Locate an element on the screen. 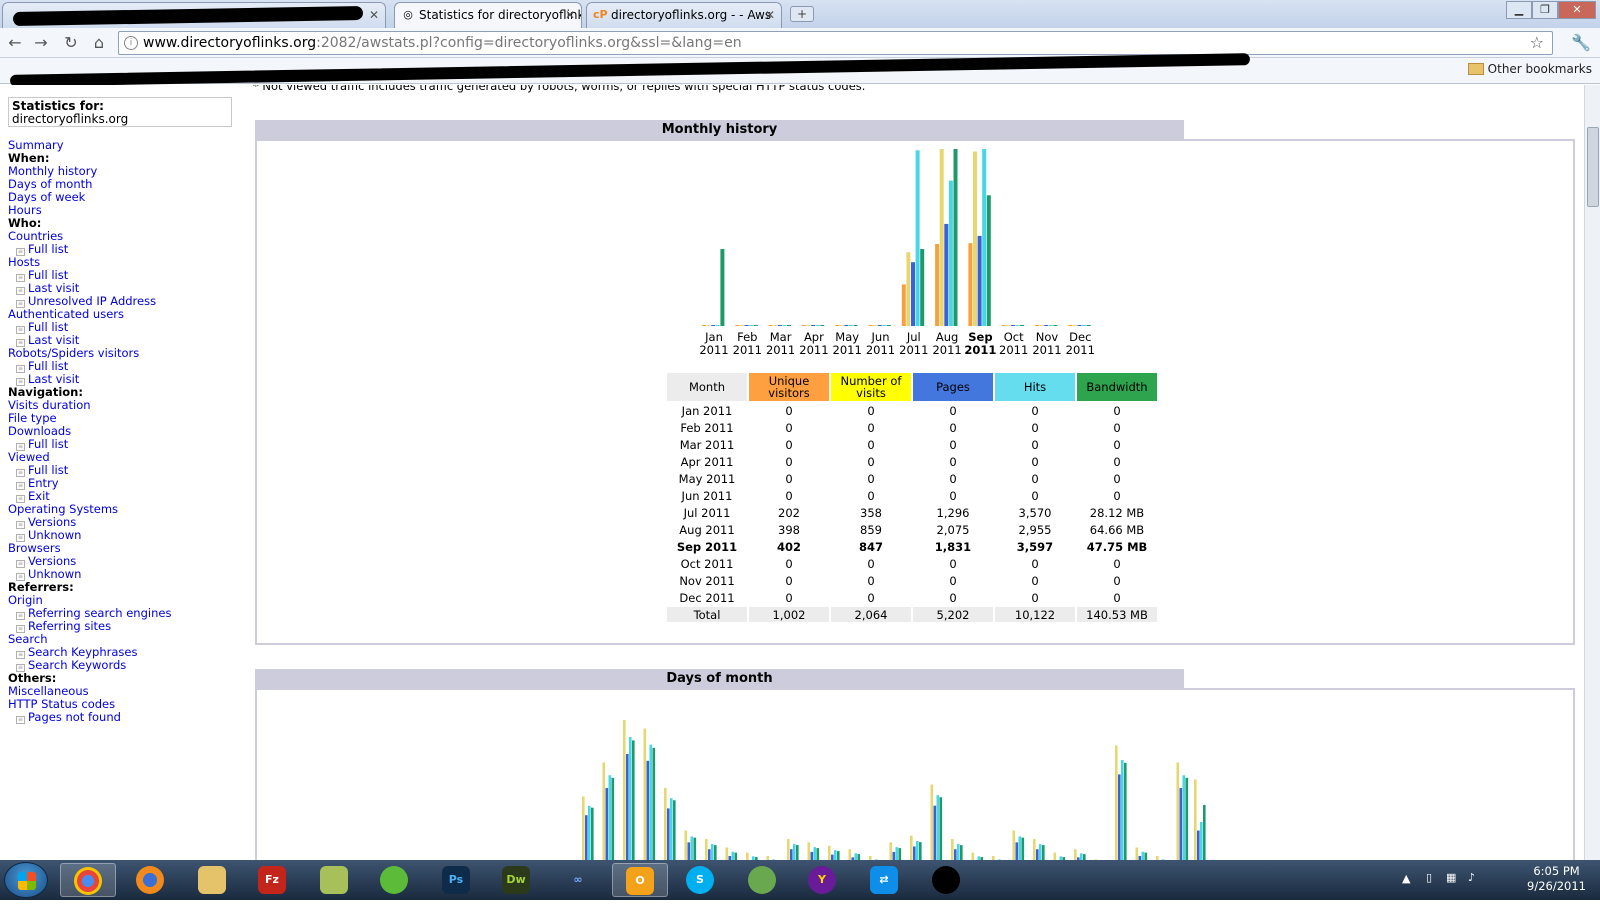  x-tick-label: May is located at coordinates (847, 337).